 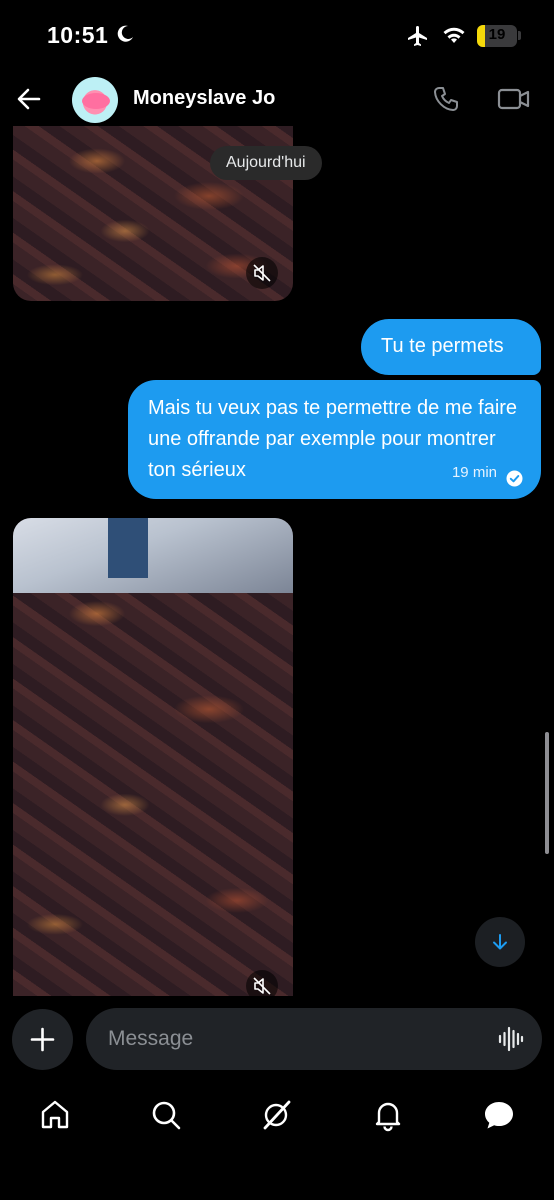 I want to click on plus-icon, so click(x=42, y=1039).